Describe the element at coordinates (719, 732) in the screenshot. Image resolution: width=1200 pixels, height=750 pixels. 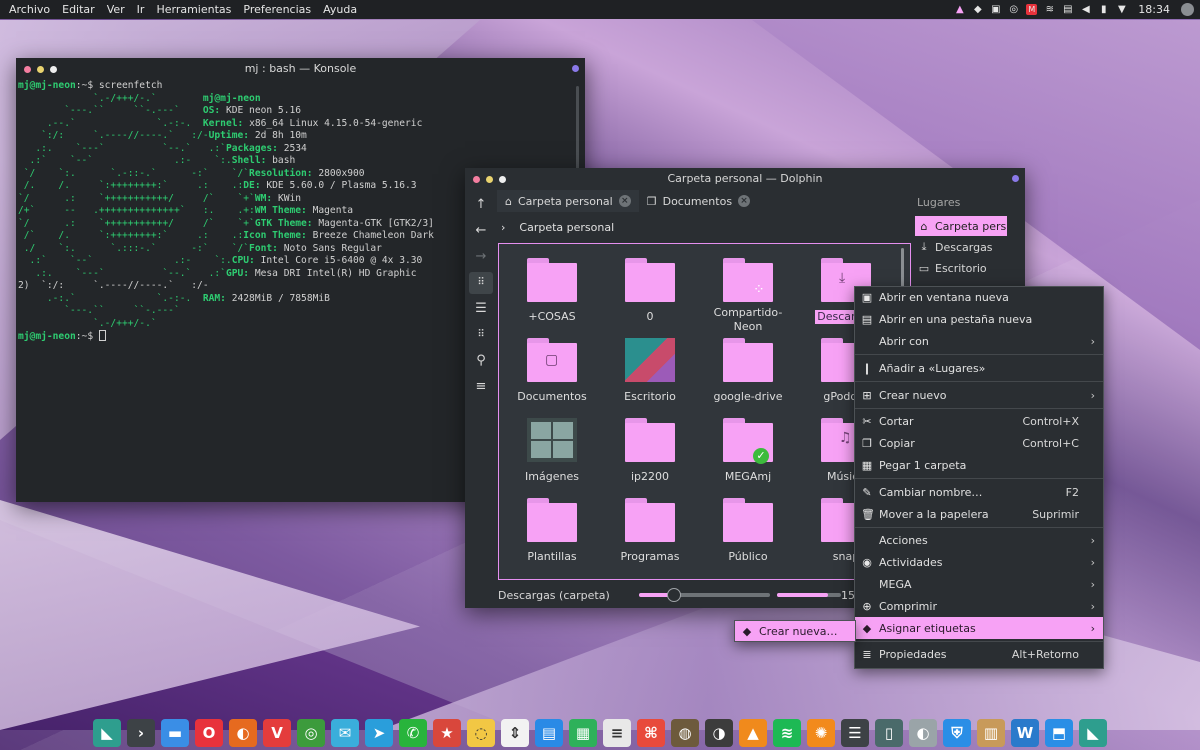
I see `linux-icon: ◑` at that location.